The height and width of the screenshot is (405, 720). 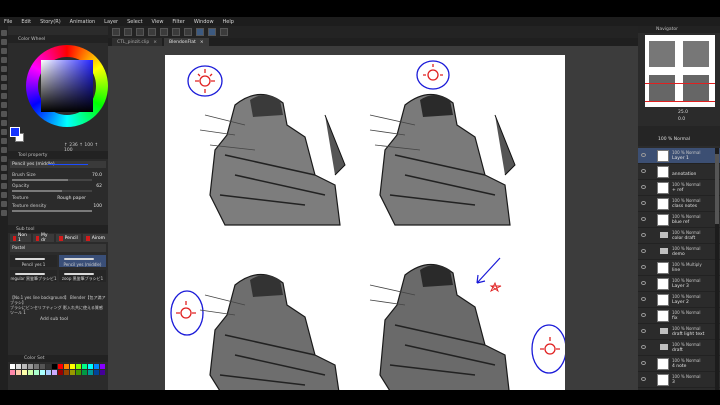 I want to click on layer-row: 100 % Normal draft, so click(x=679, y=348).